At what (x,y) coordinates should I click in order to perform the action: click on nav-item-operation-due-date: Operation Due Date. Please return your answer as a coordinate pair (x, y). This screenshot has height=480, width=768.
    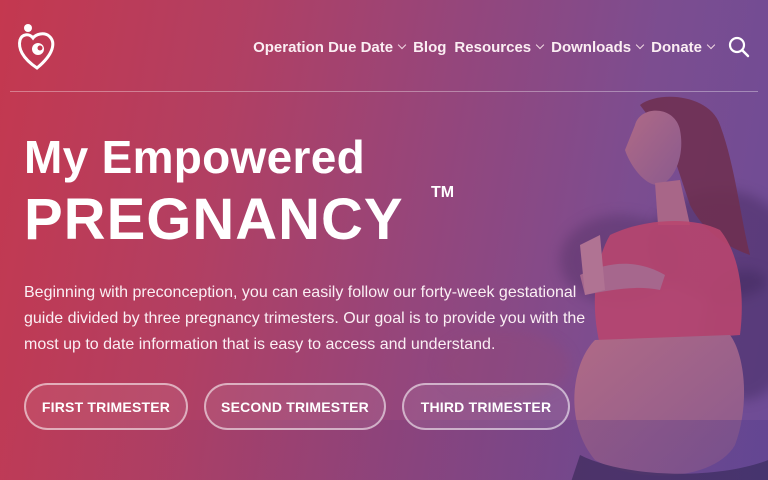
    Looking at the image, I should click on (330, 47).